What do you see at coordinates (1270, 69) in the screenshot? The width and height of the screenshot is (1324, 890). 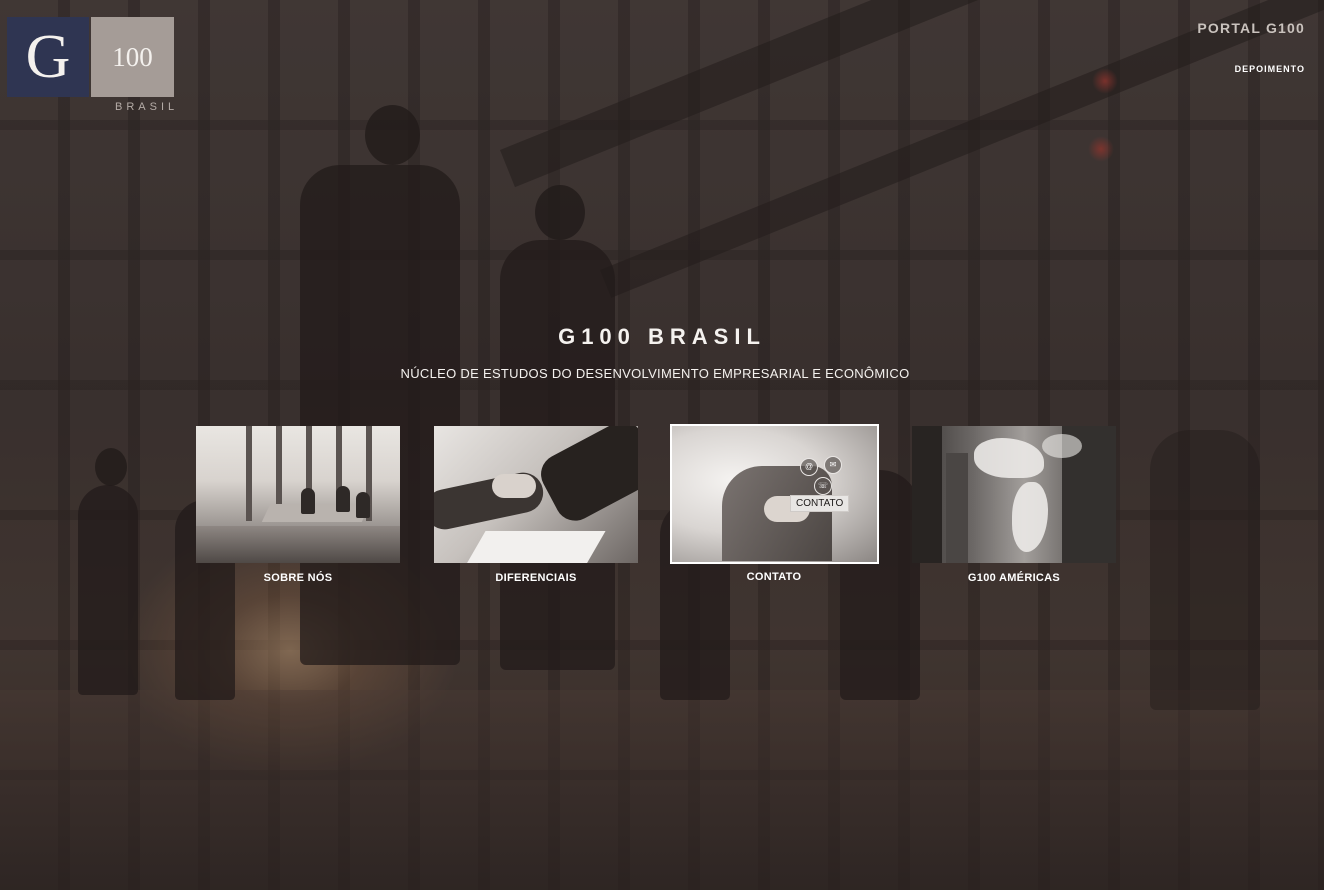 I see `depoimento-link: DEPOIMENTO` at bounding box center [1270, 69].